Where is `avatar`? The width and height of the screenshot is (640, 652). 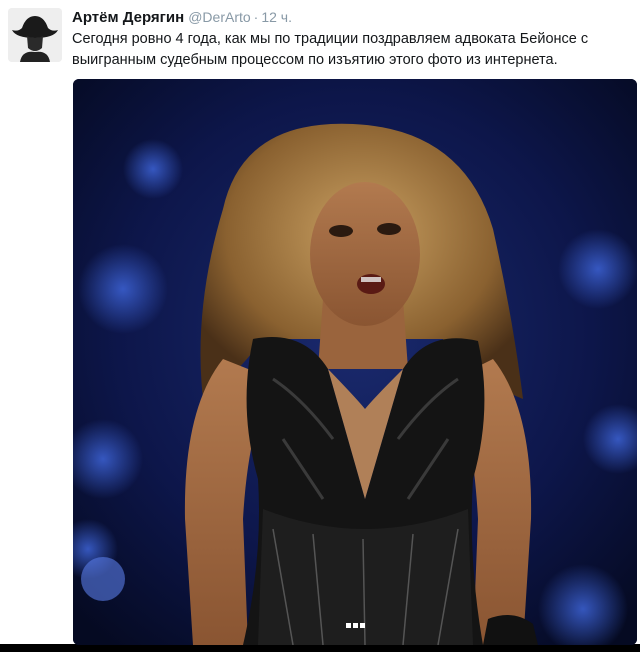
avatar is located at coordinates (35, 35).